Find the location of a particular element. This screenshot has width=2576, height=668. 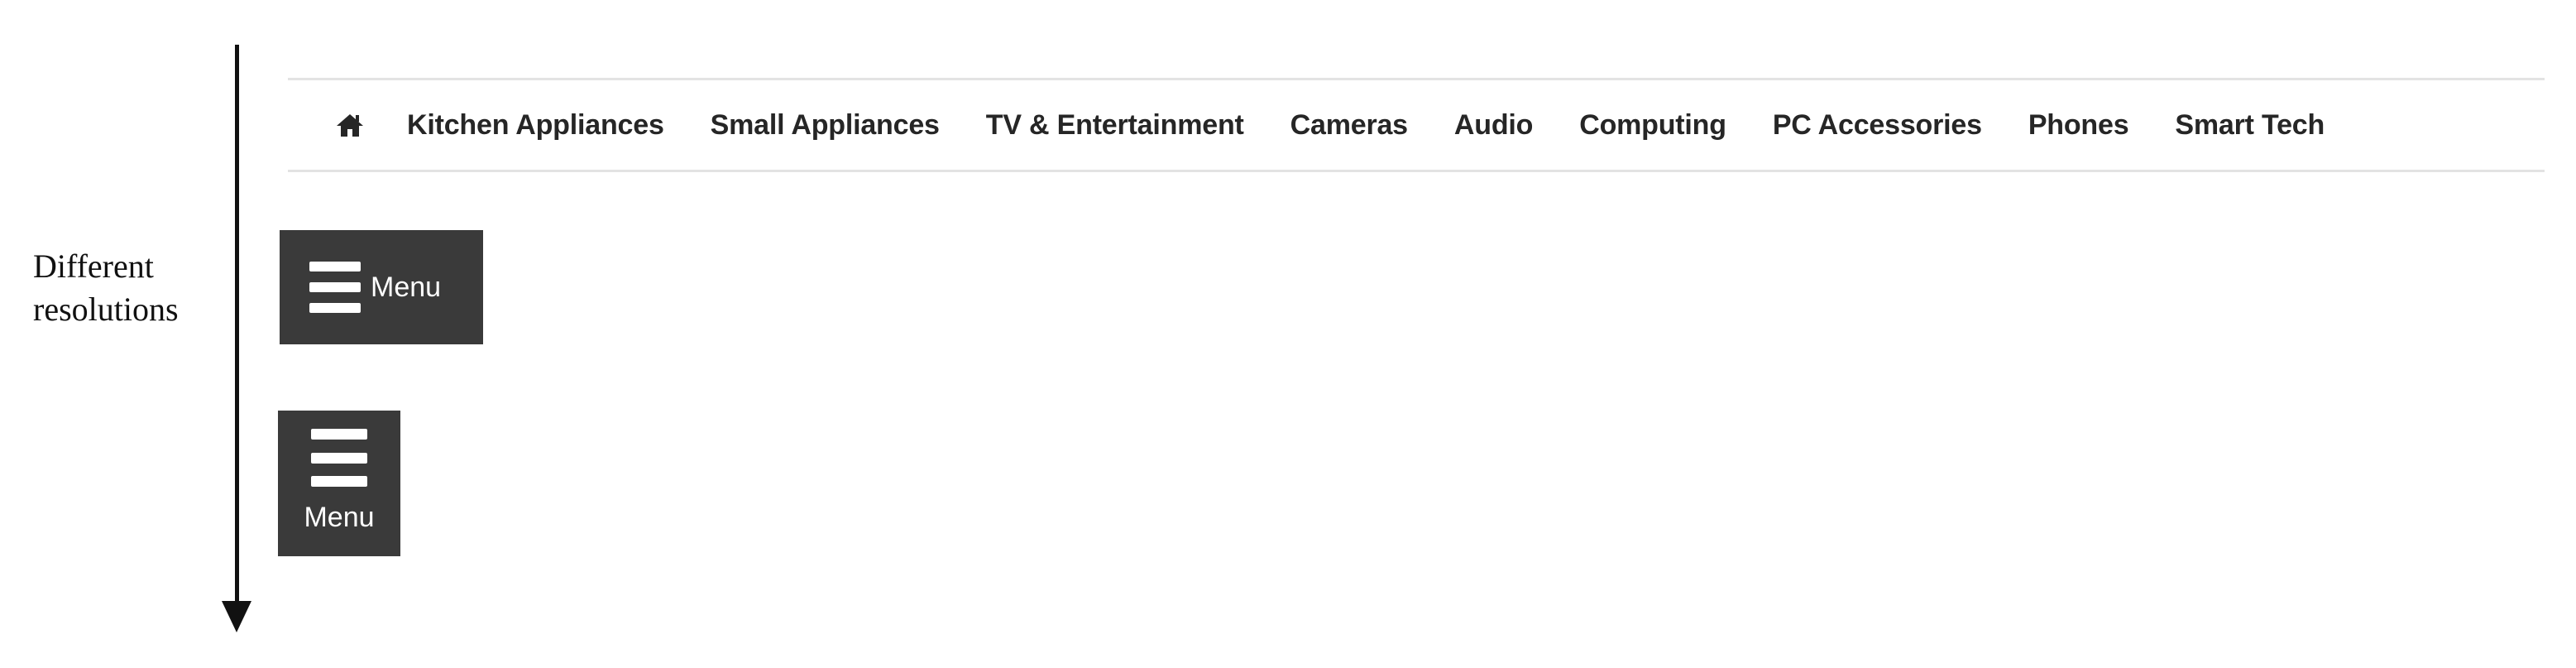

nav-item-cameras: Cameras is located at coordinates (1349, 125).